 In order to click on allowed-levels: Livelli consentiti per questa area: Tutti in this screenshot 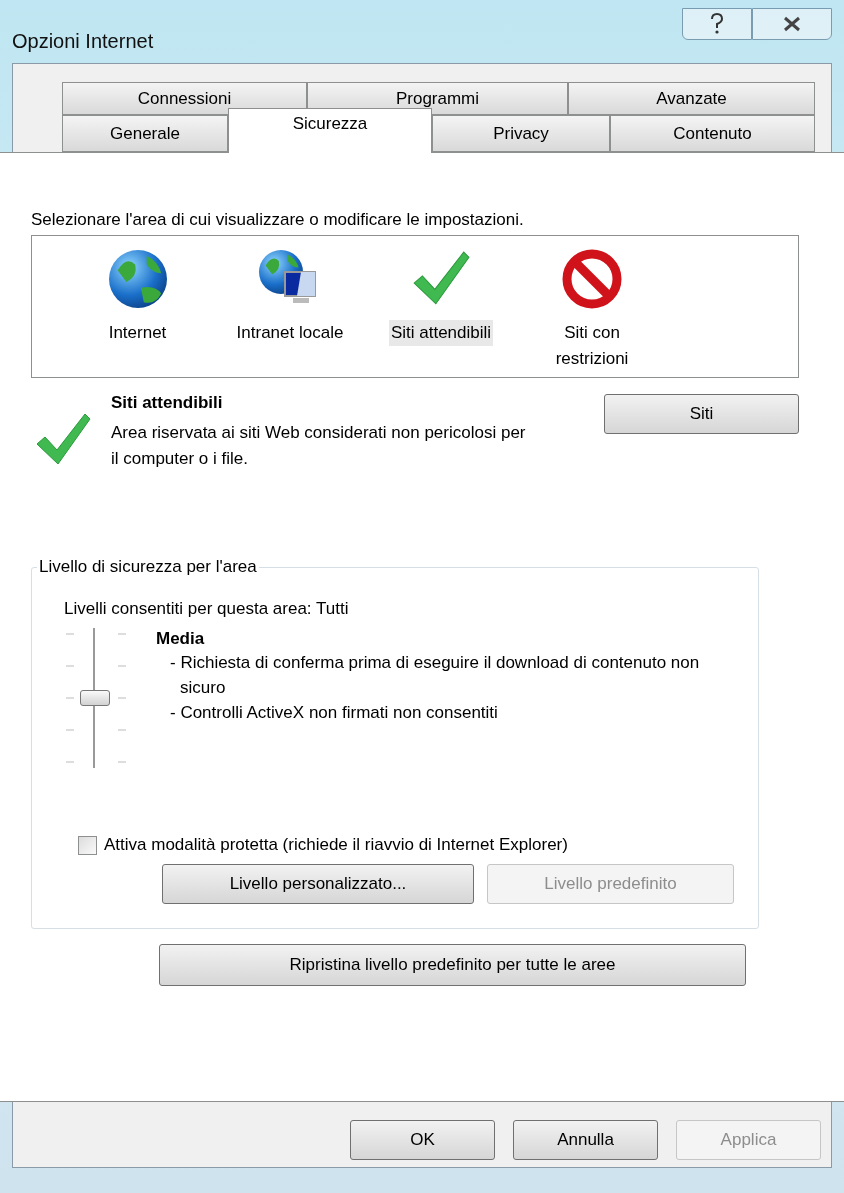, I will do `click(207, 609)`.